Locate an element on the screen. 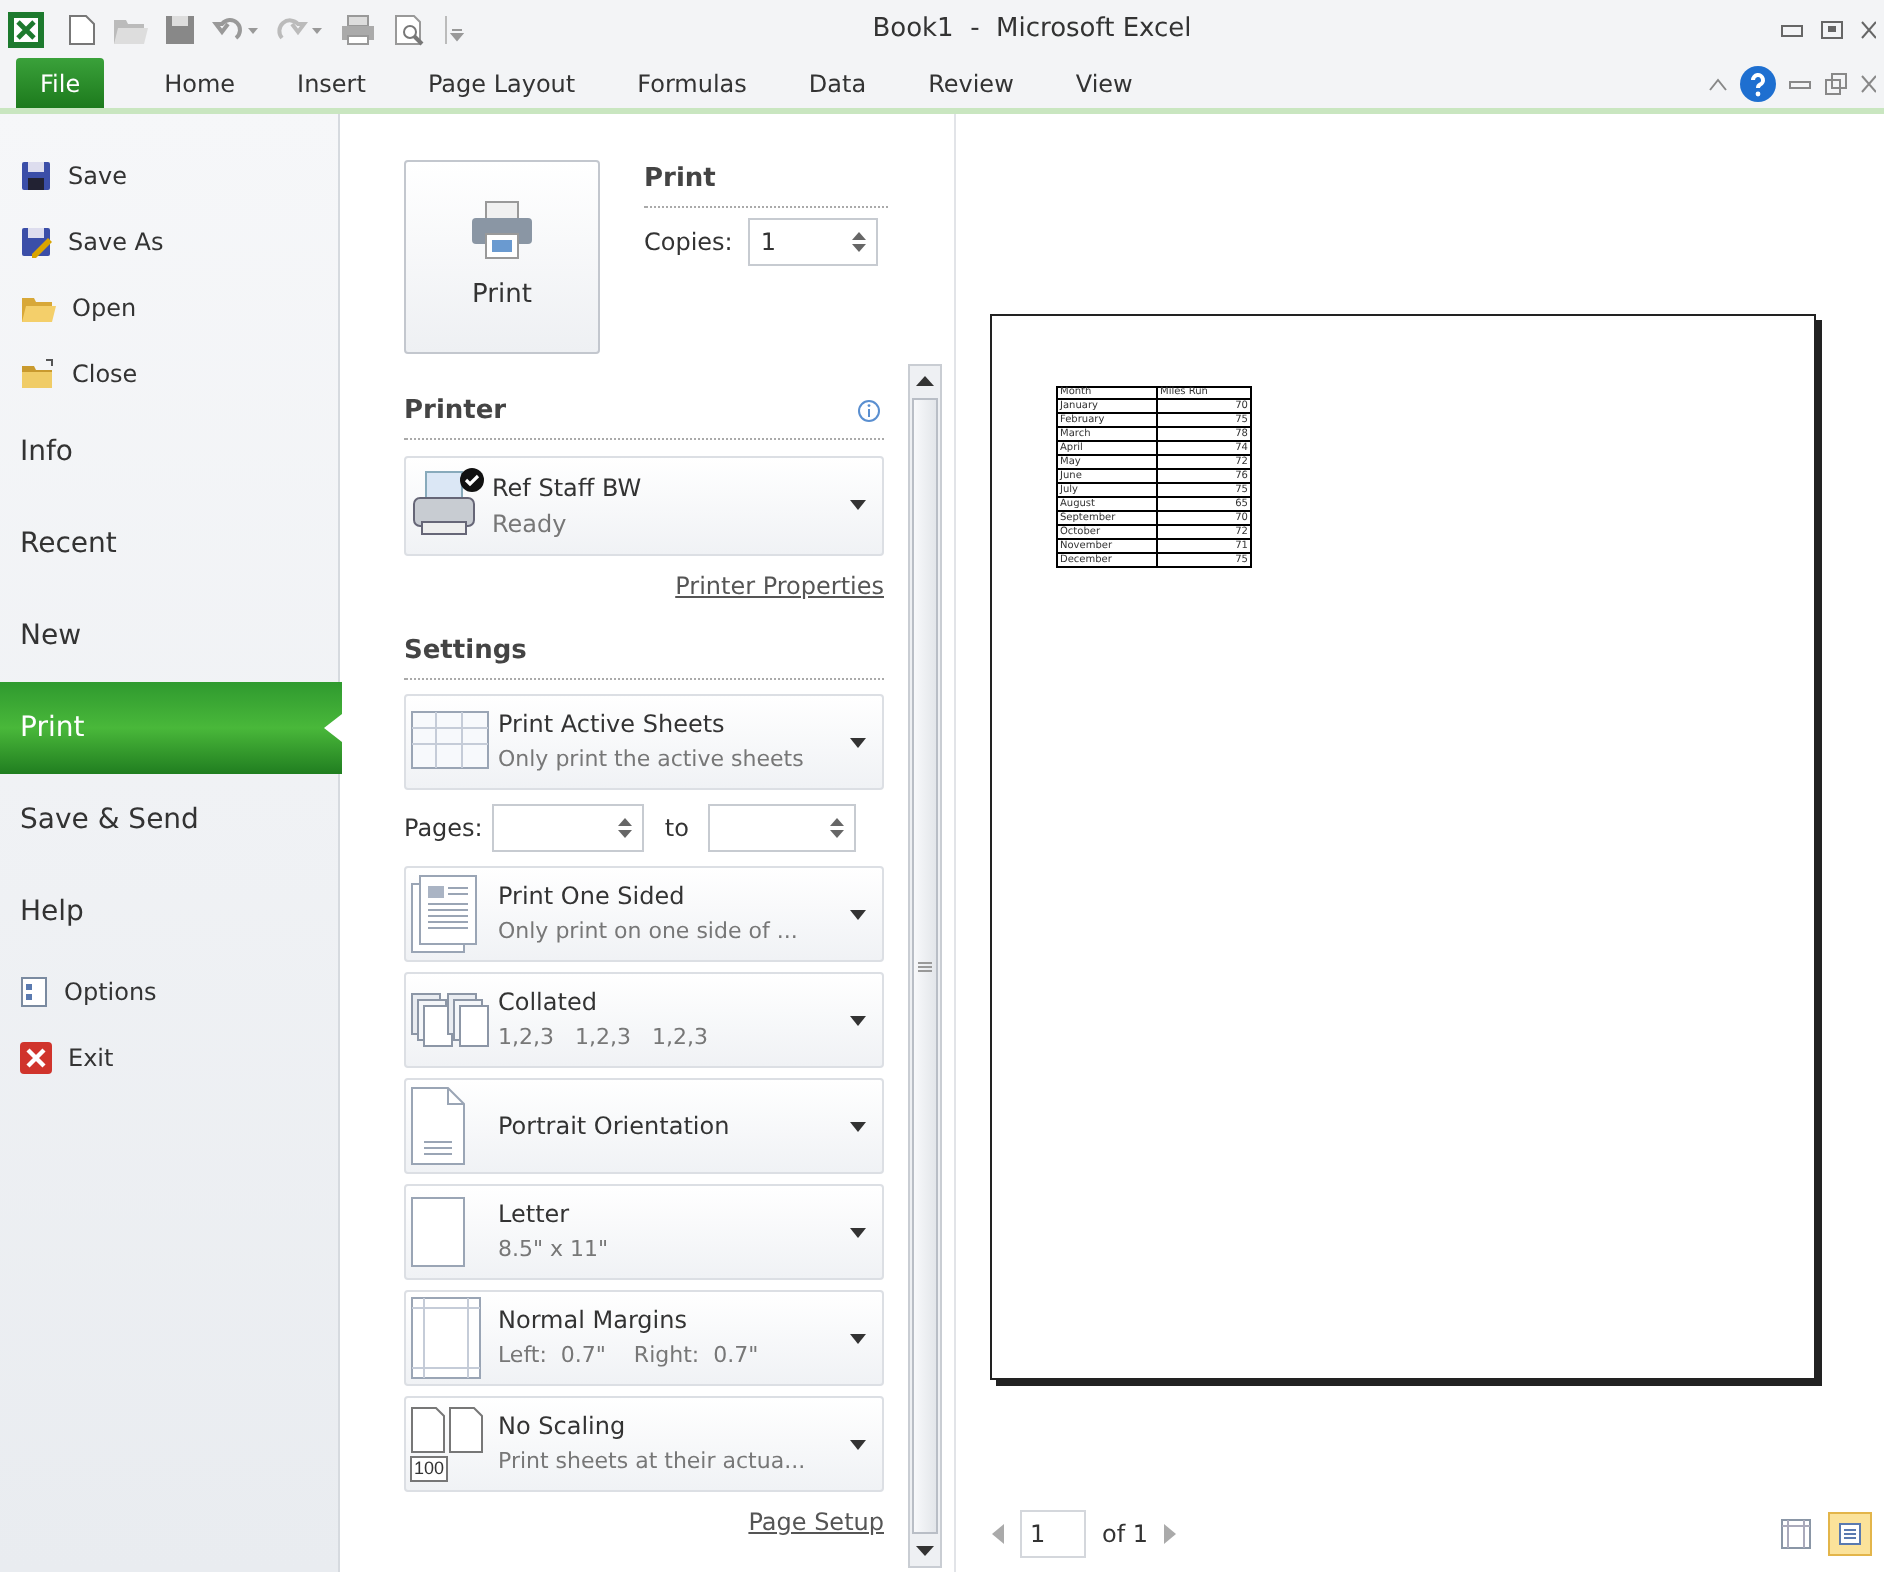  page-count: of 1 is located at coordinates (1125, 1535).